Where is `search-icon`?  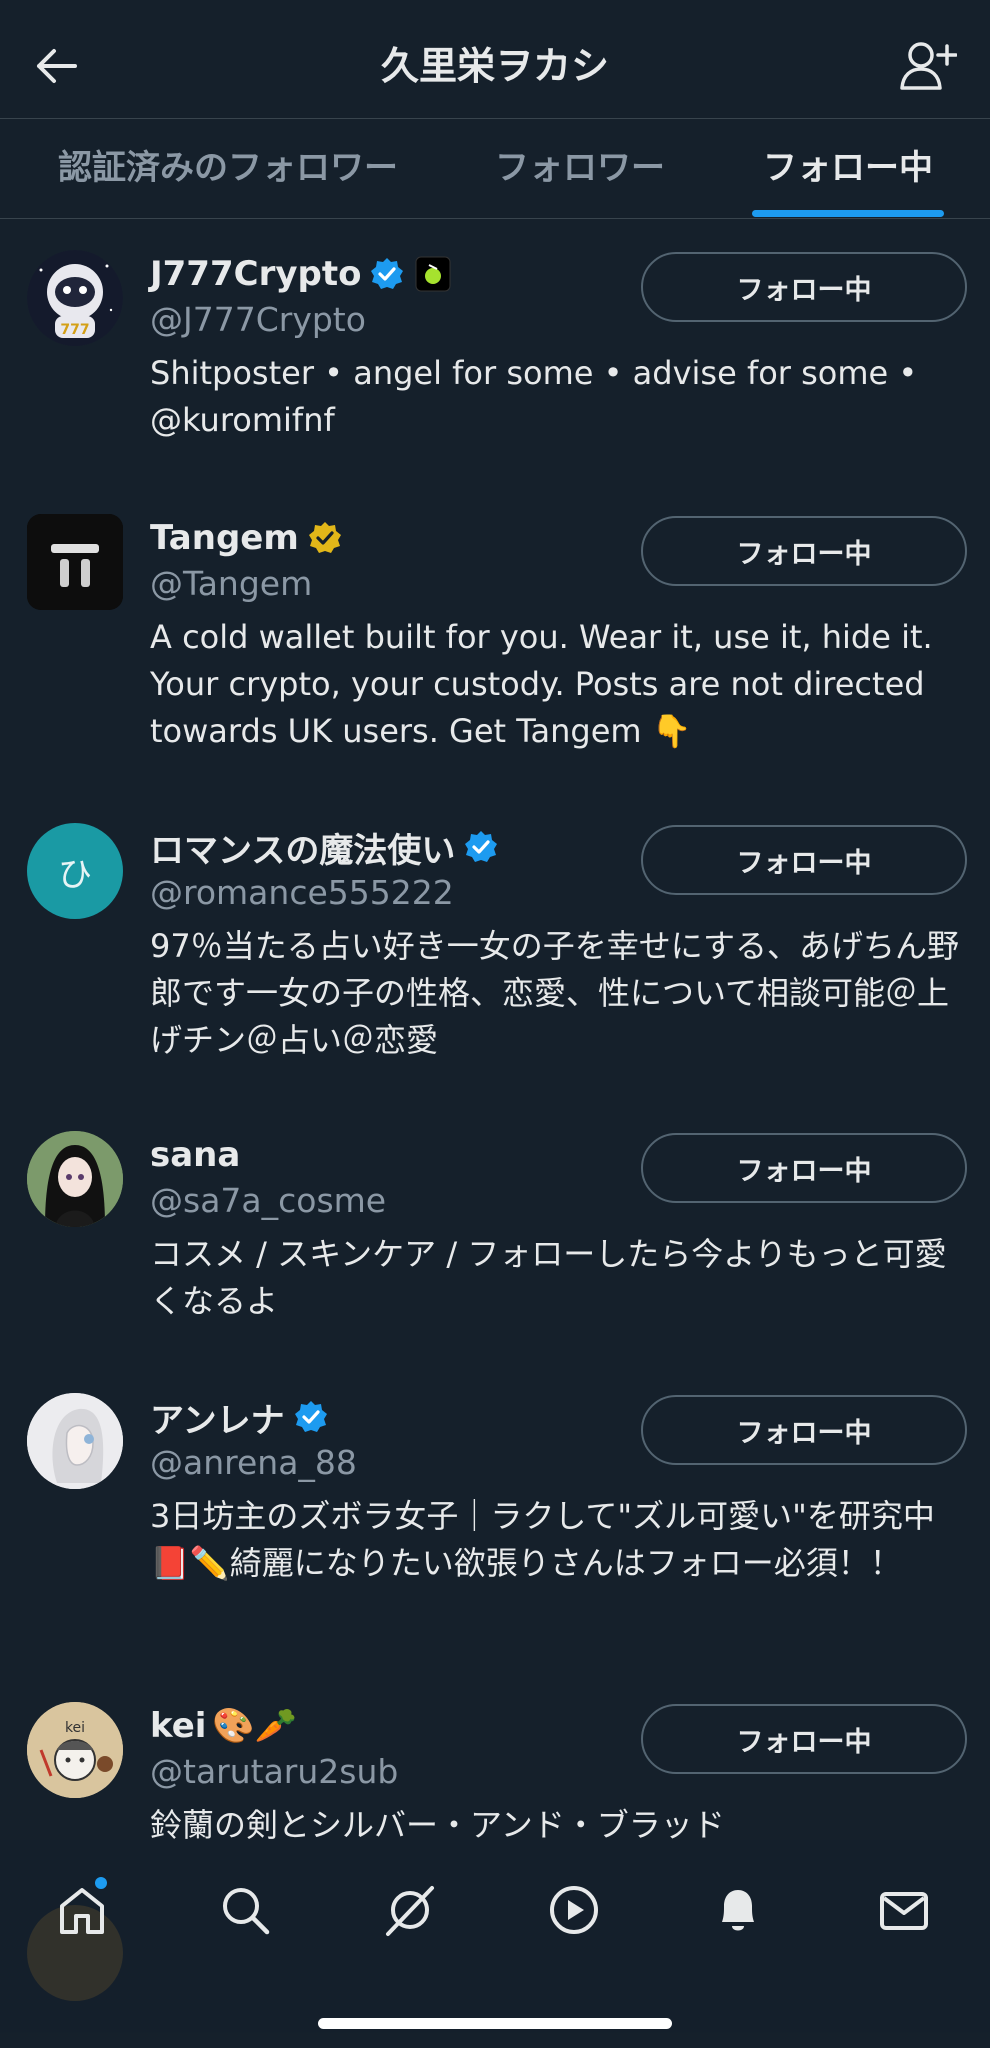
search-icon is located at coordinates (246, 1911).